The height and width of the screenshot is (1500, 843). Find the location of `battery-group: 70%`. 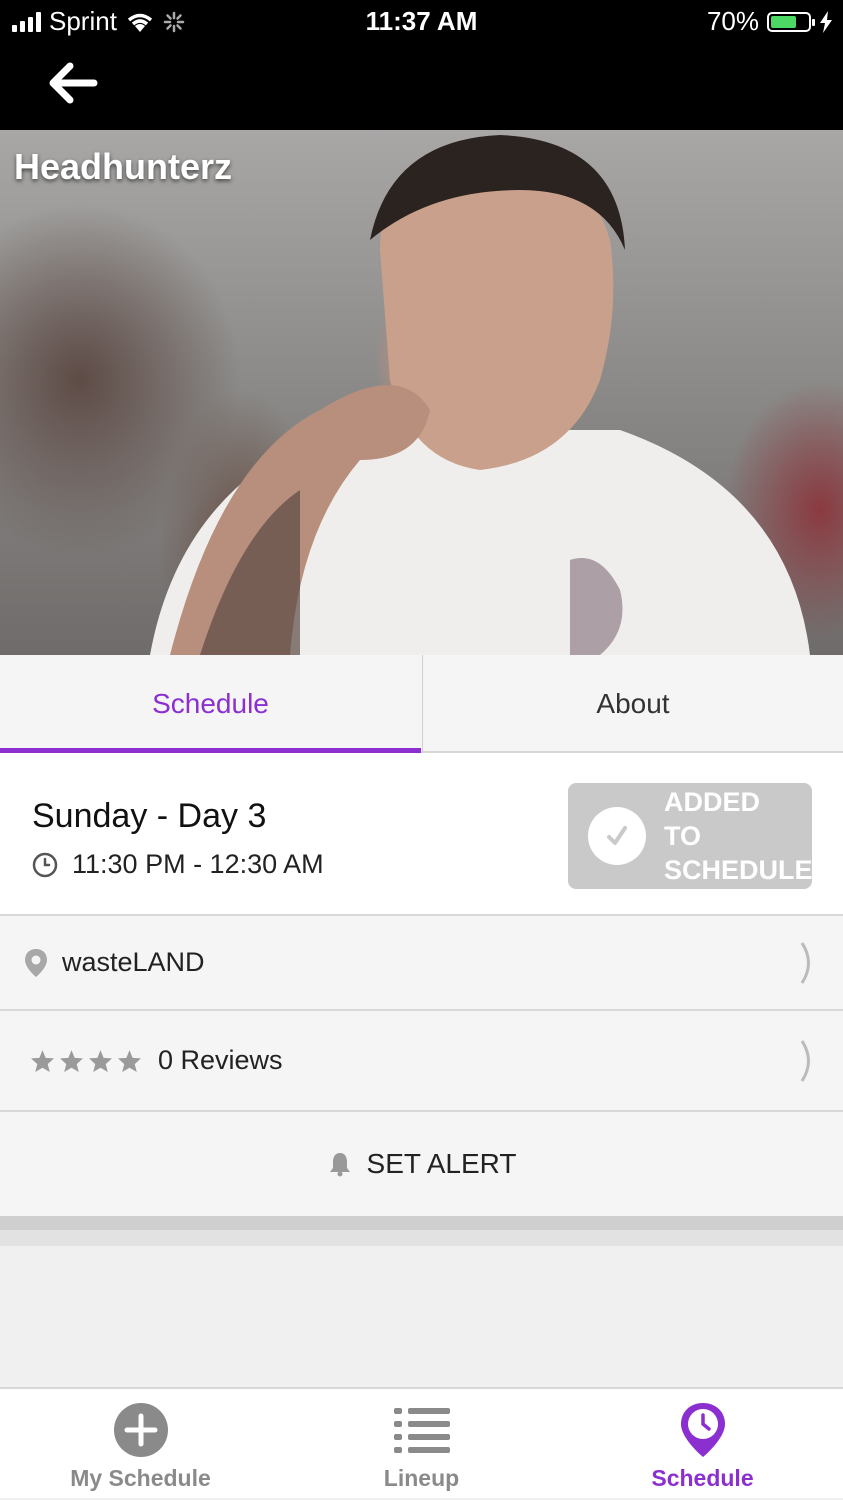

battery-group: 70% is located at coordinates (770, 21).